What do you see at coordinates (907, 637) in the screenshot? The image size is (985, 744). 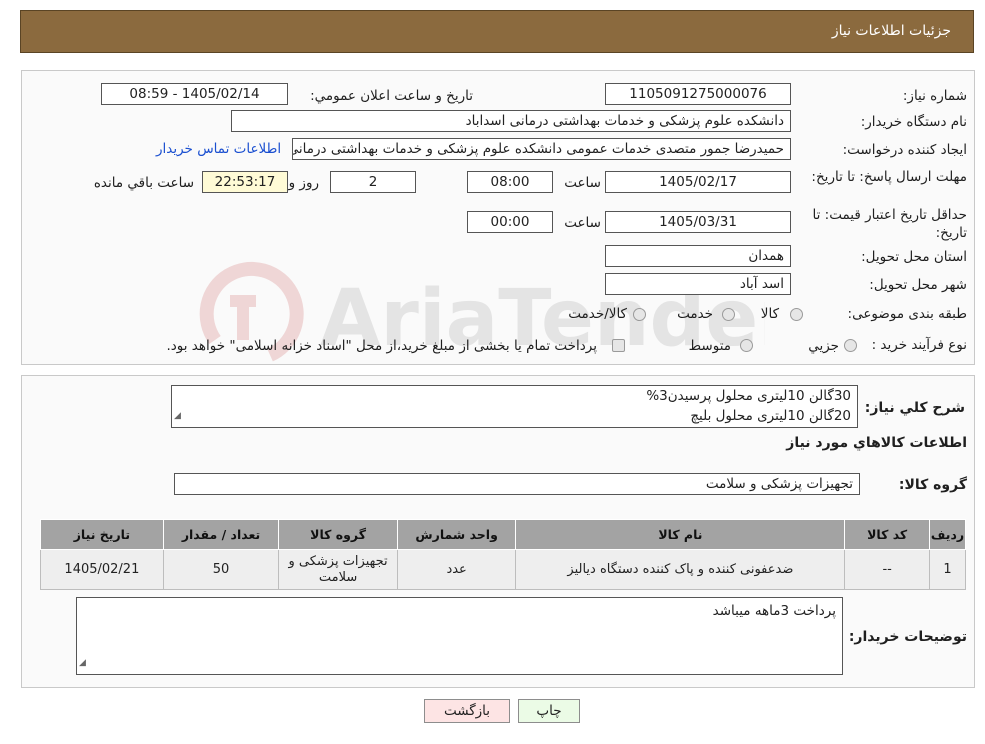 I see `buyer-notes-label: توضيحات خريدار:` at bounding box center [907, 637].